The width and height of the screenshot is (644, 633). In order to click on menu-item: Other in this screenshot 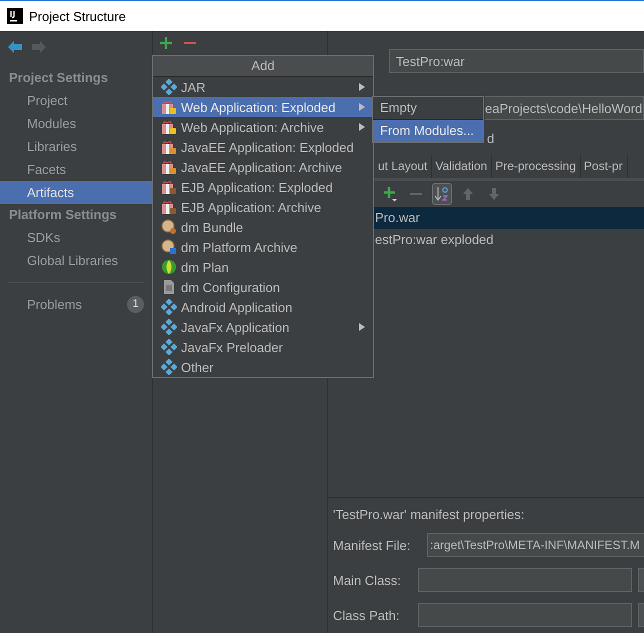, I will do `click(263, 367)`.